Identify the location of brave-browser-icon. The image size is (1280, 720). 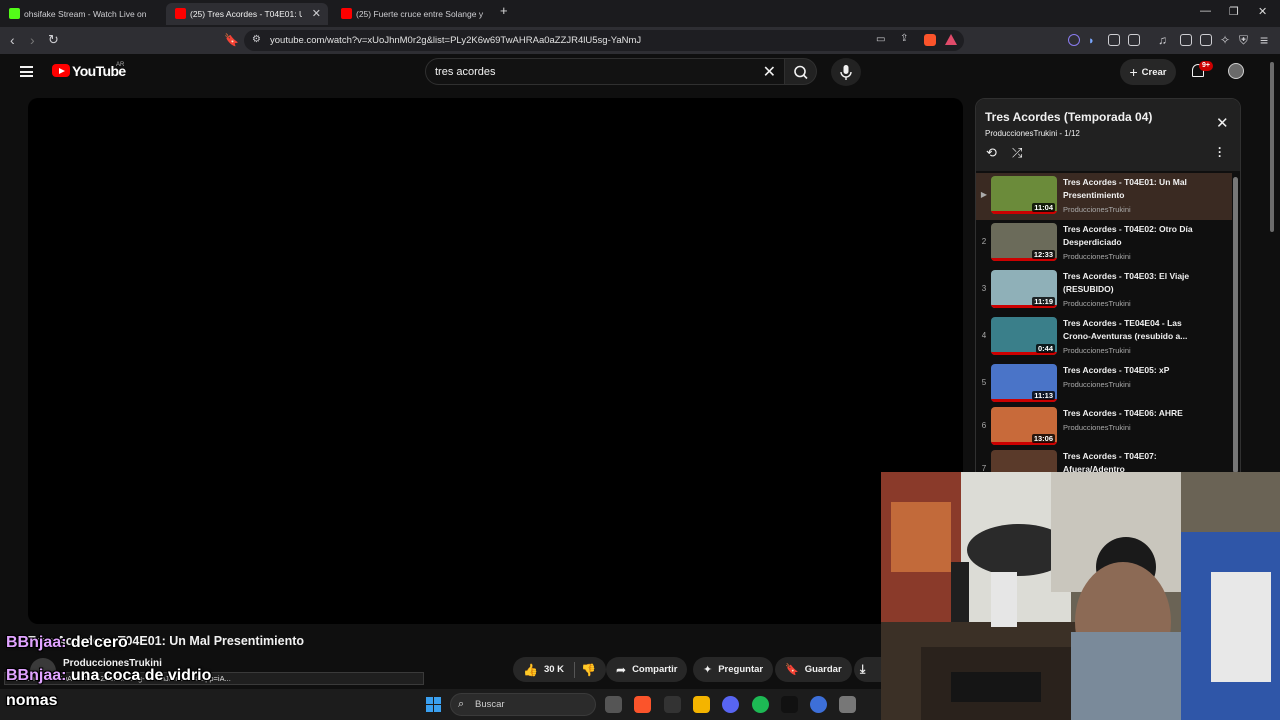
(643, 704).